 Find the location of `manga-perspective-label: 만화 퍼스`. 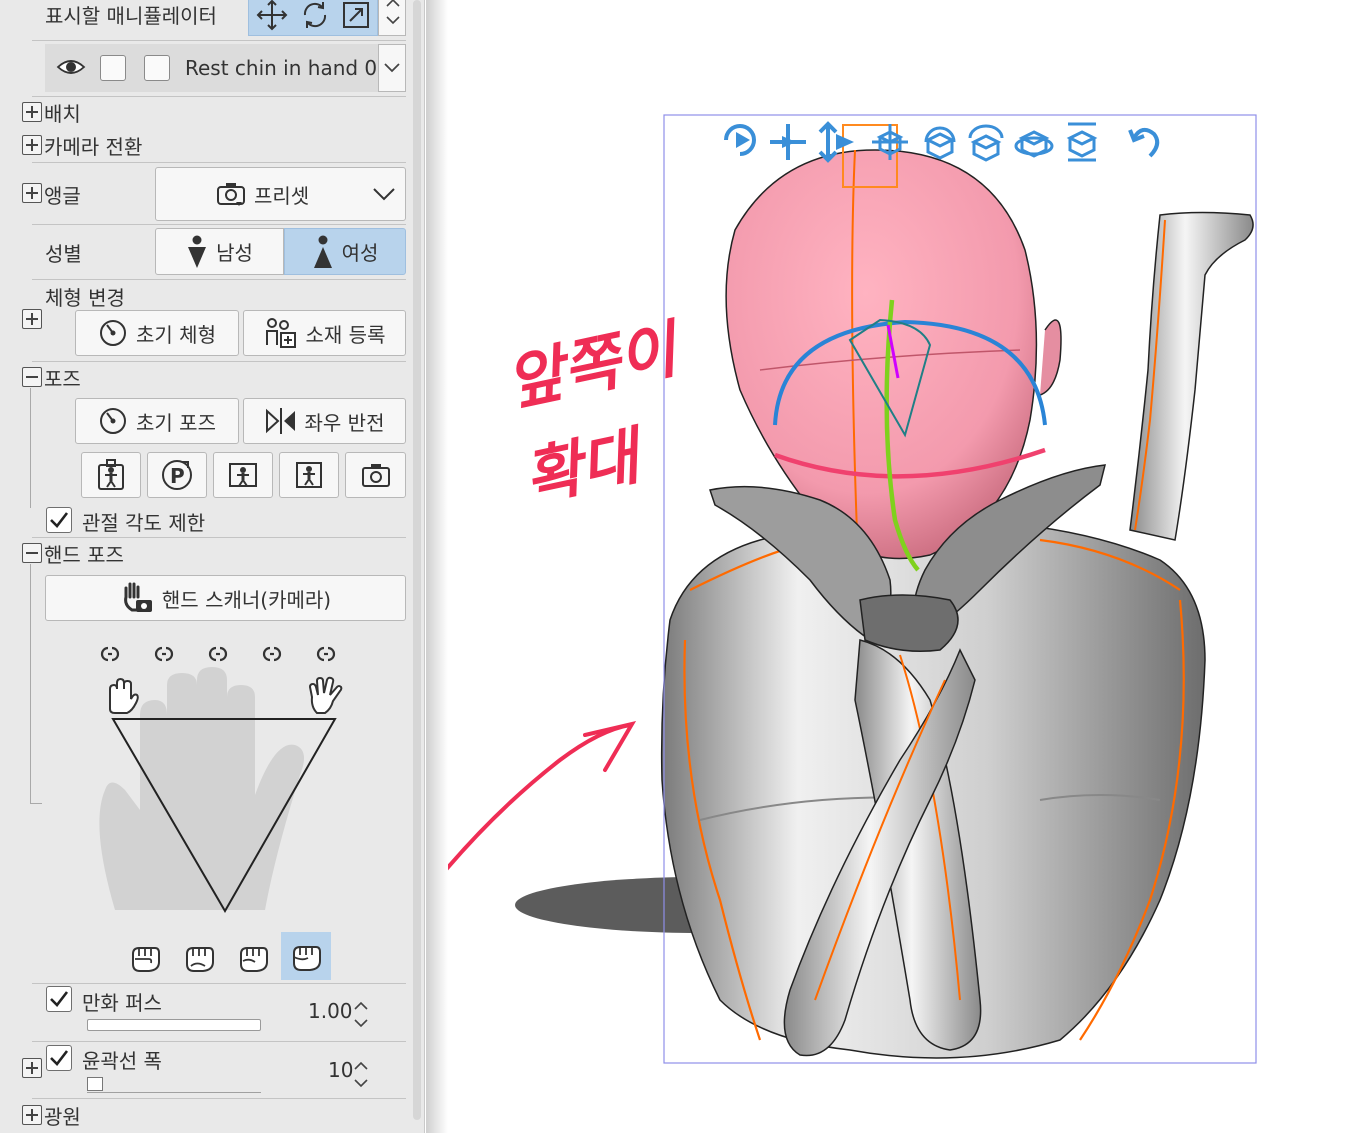

manga-perspective-label: 만화 퍼스 is located at coordinates (122, 1003).